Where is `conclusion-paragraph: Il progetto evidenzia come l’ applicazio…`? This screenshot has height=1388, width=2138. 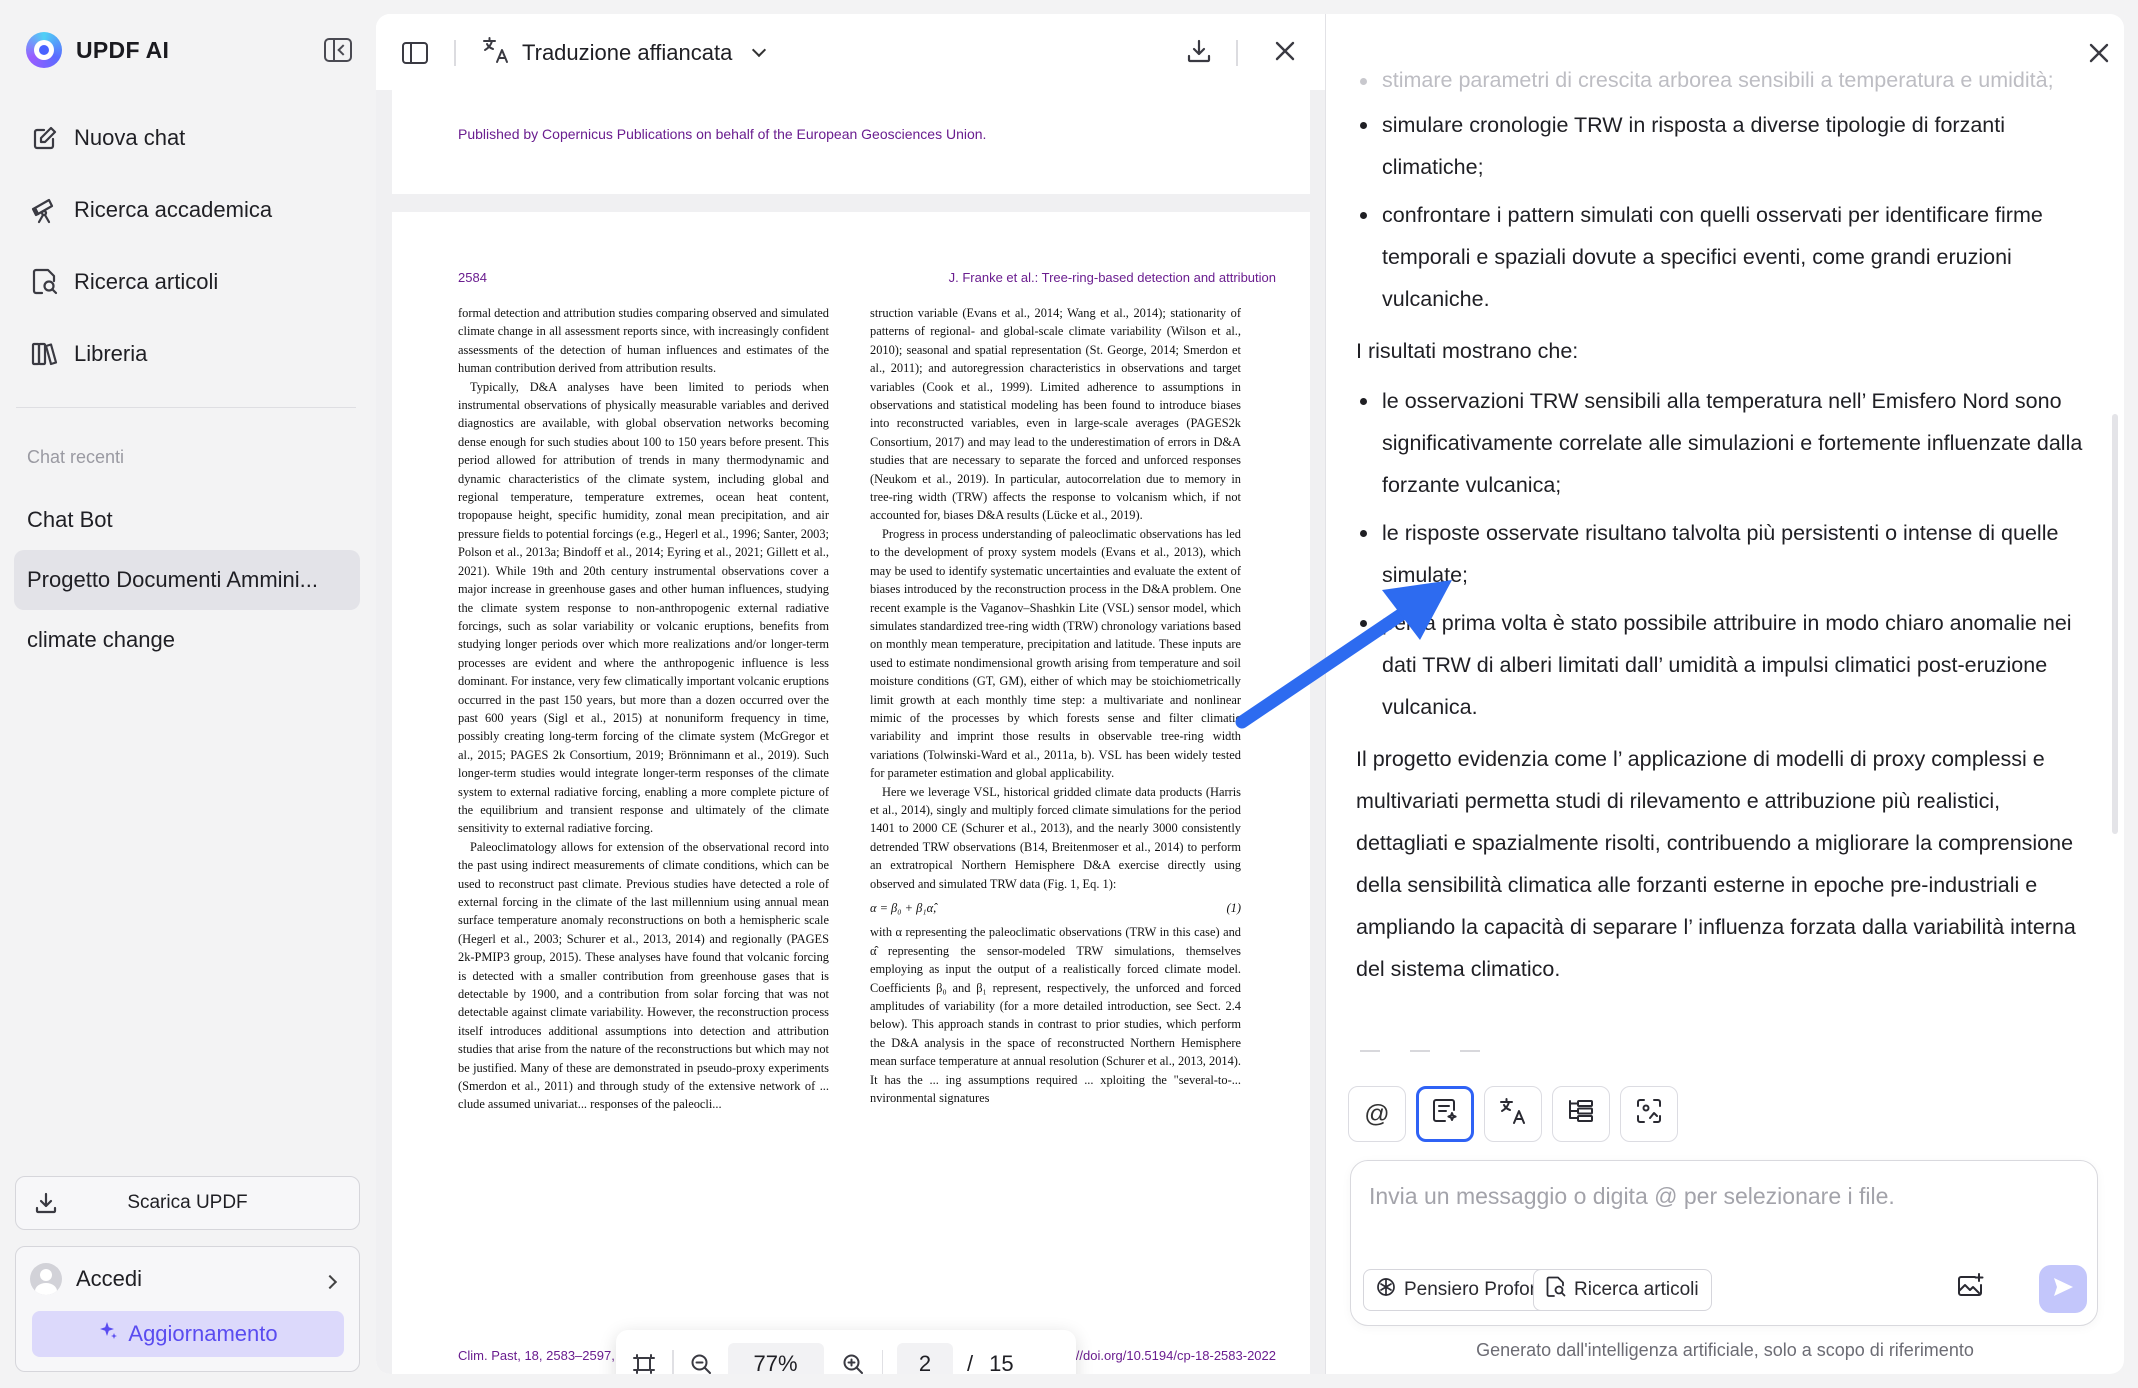
conclusion-paragraph: Il progetto evidenzia come l’ applicazio… is located at coordinates (1716, 864).